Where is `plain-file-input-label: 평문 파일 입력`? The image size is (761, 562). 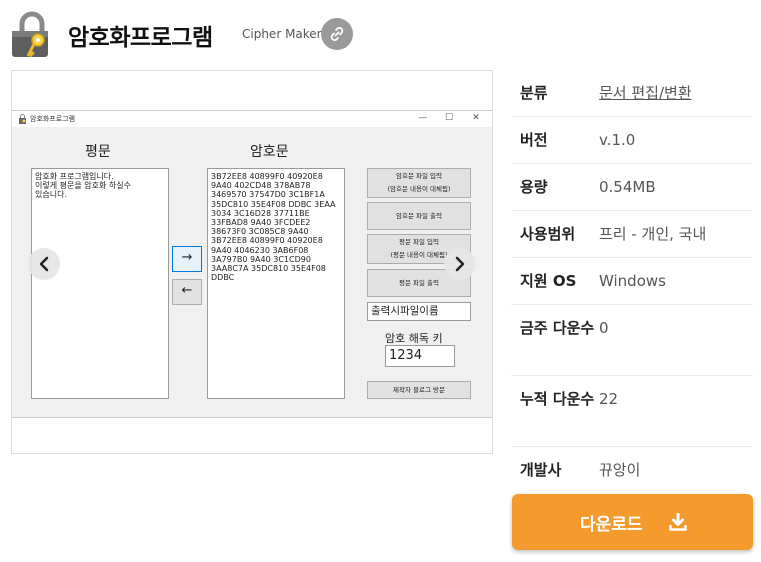 plain-file-input-label: 평문 파일 입력 is located at coordinates (418, 242).